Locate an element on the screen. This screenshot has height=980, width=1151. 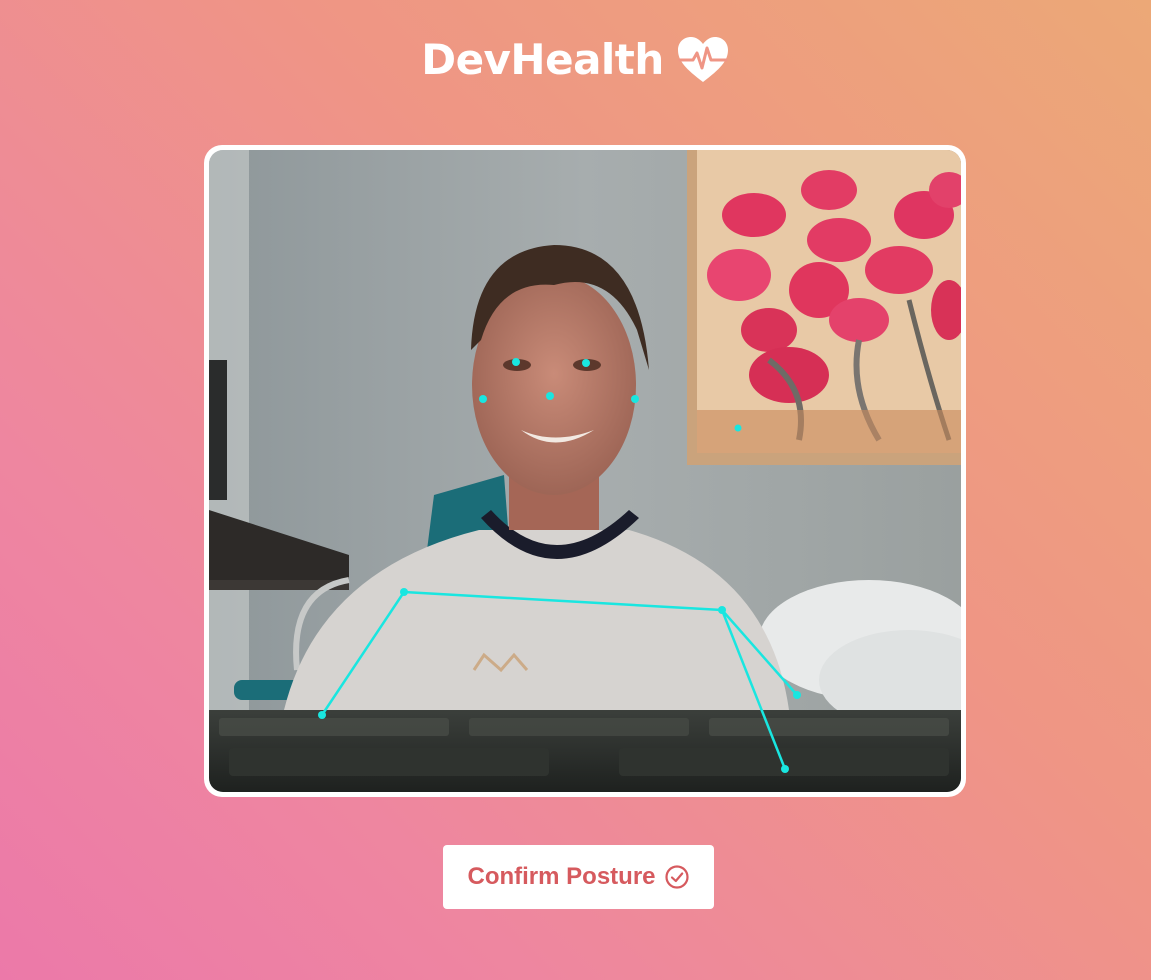
confirm-posture-button: Confirm Posture is located at coordinates (578, 877).